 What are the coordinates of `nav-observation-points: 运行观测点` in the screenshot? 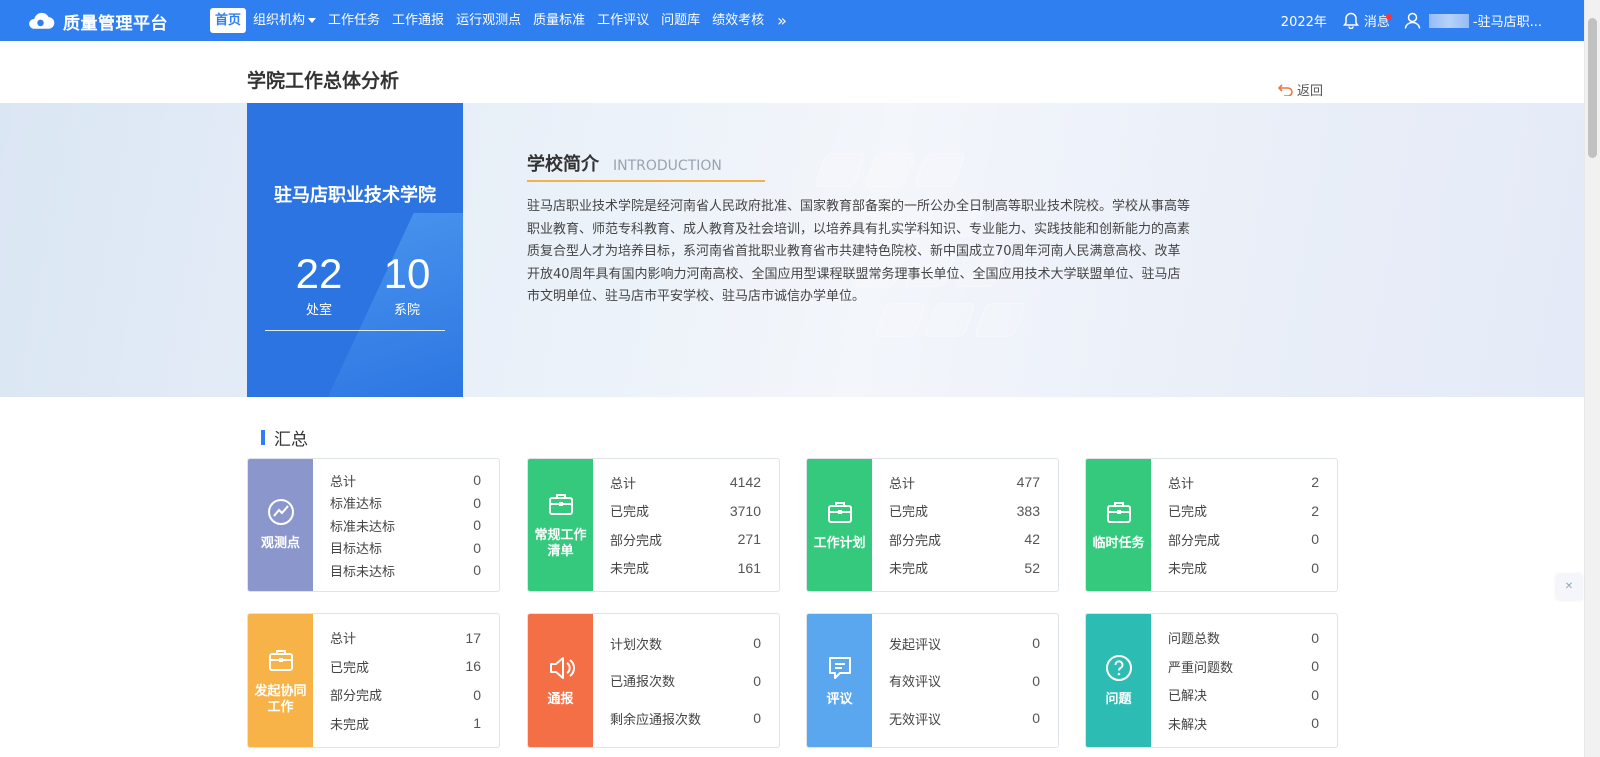 It's located at (488, 20).